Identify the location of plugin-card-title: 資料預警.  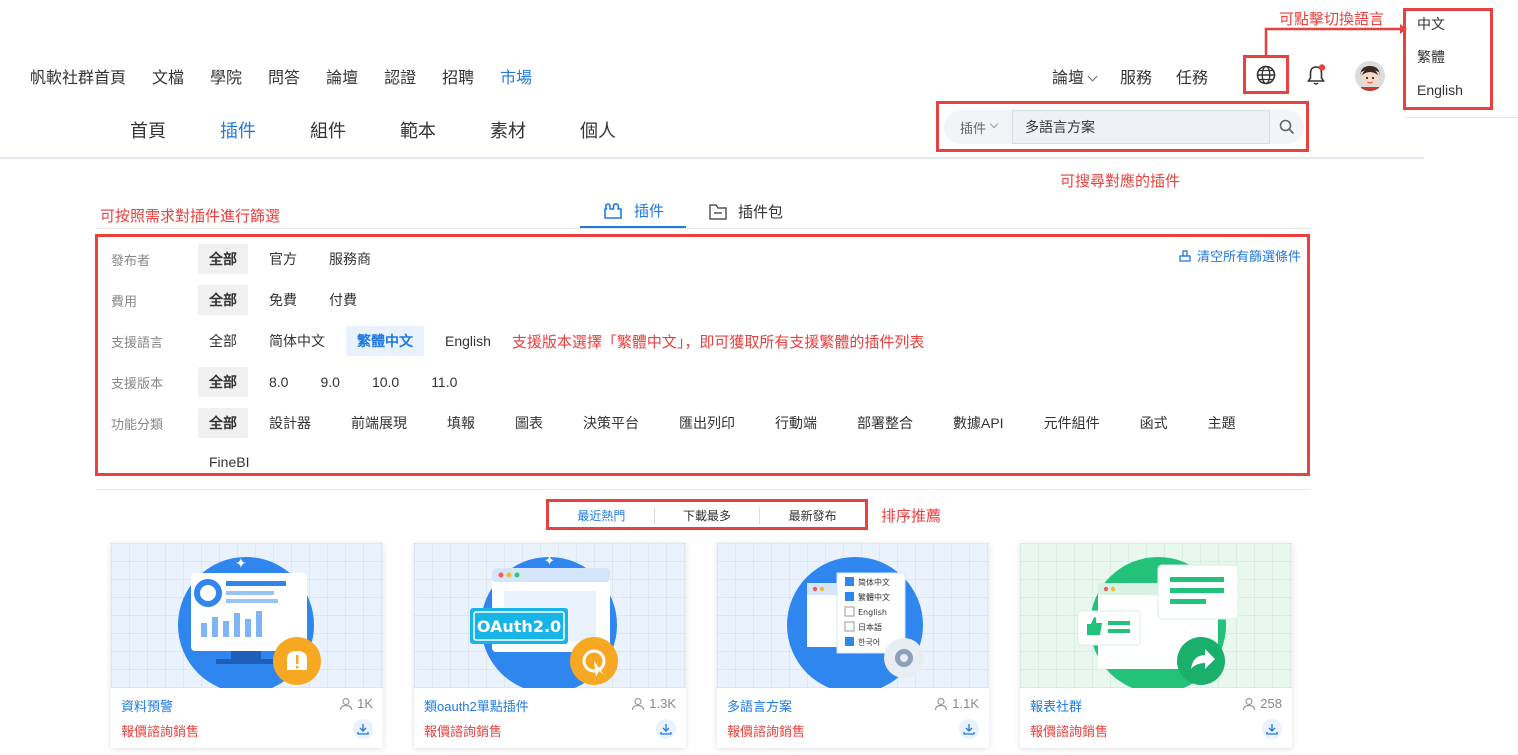
(147, 705).